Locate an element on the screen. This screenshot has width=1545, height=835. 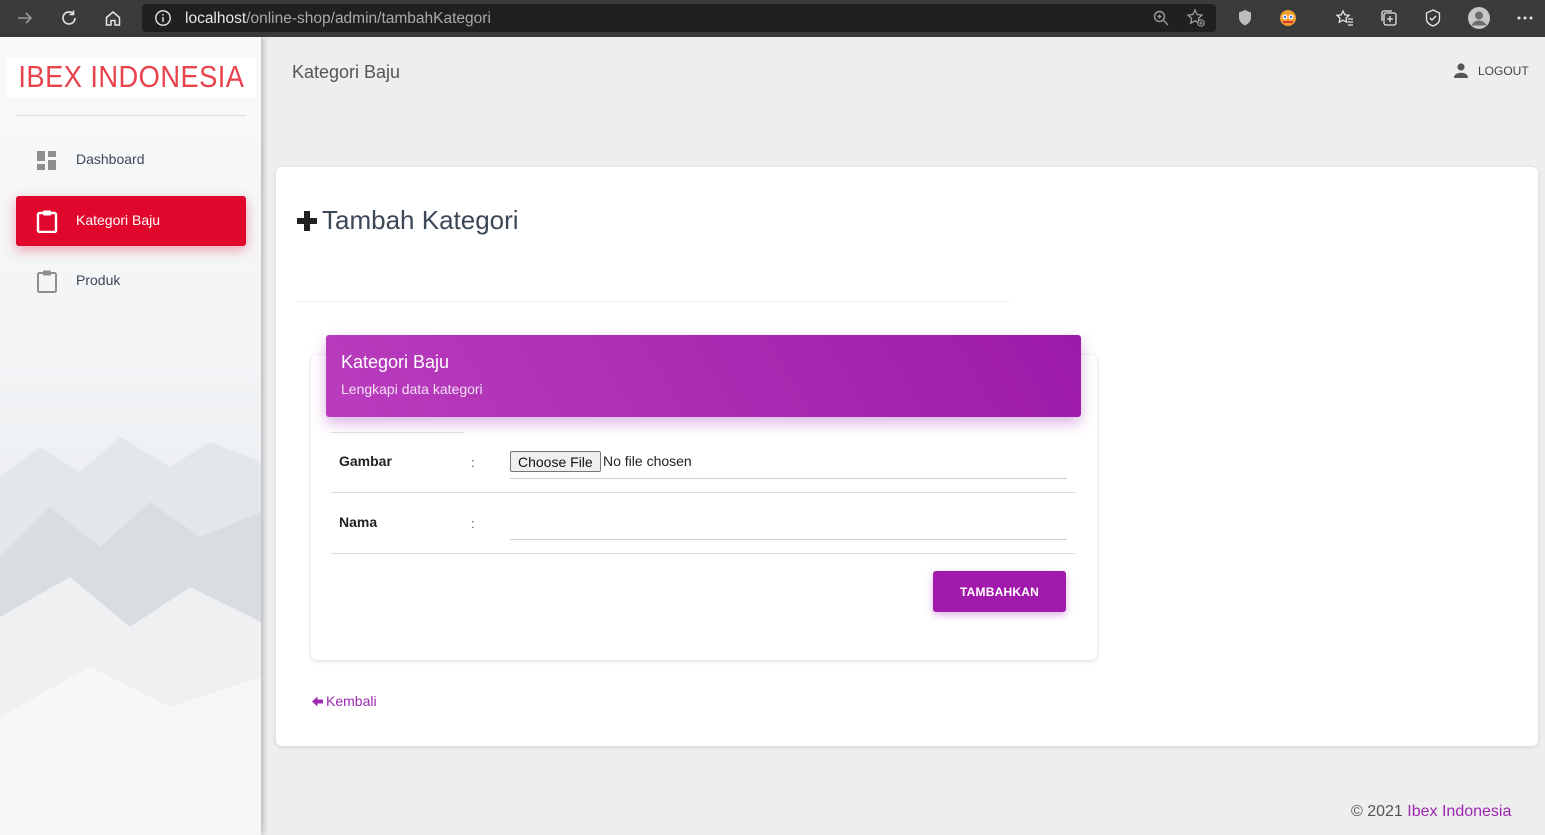
form-header-title: Kategori Baju is located at coordinates (395, 362).